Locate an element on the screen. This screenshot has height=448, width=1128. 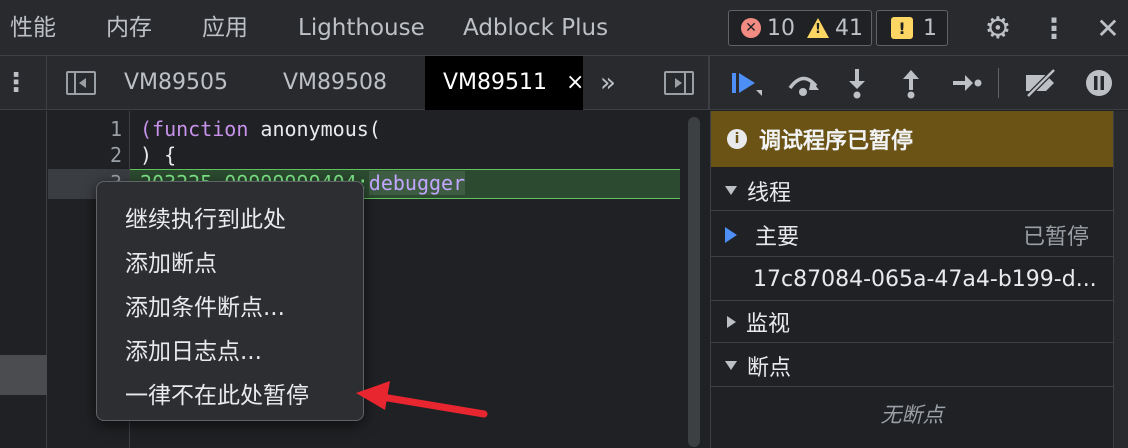
deactivate-breakpoints-icon is located at coordinates (1041, 83).